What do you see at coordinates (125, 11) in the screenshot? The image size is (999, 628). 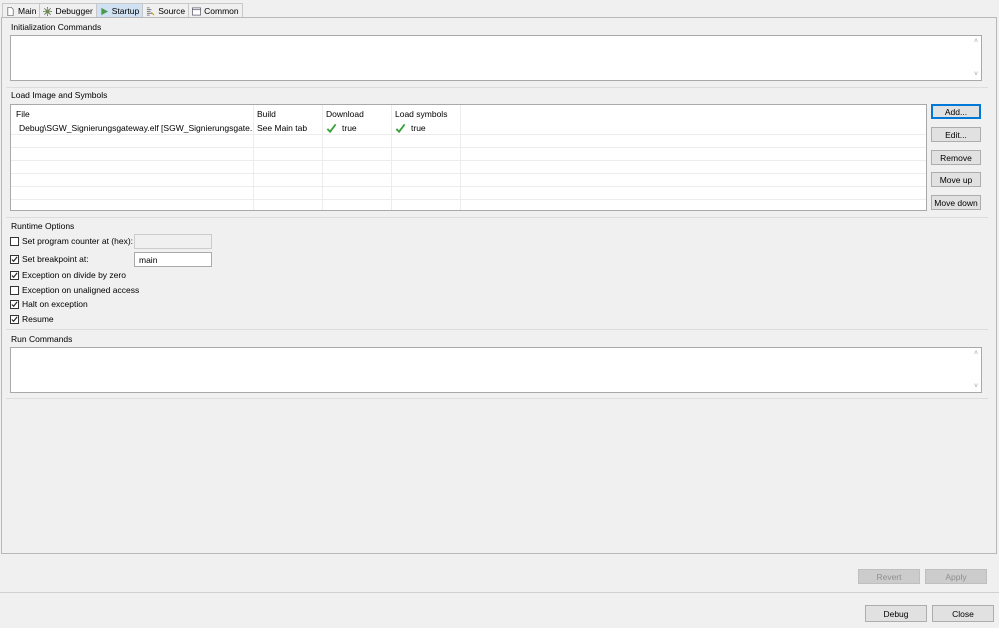 I see `tab-label: Startup` at bounding box center [125, 11].